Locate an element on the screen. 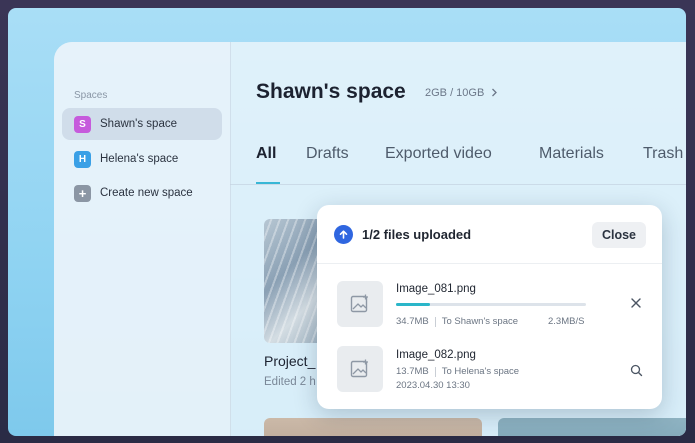  upload-progress-fill is located at coordinates (413, 304).